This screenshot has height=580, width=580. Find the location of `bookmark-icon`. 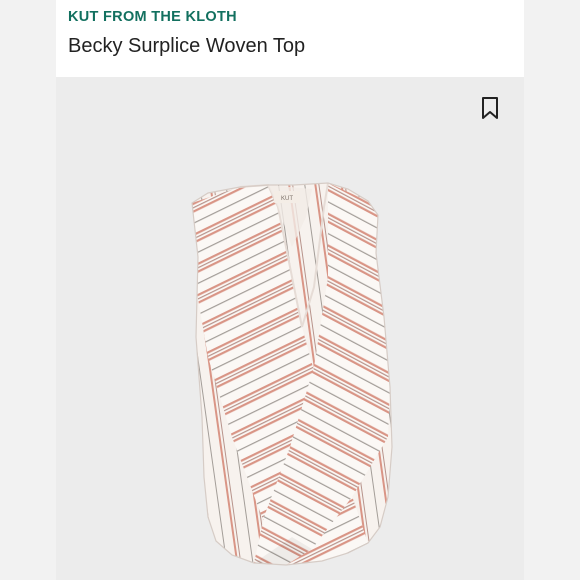

bookmark-icon is located at coordinates (490, 108).